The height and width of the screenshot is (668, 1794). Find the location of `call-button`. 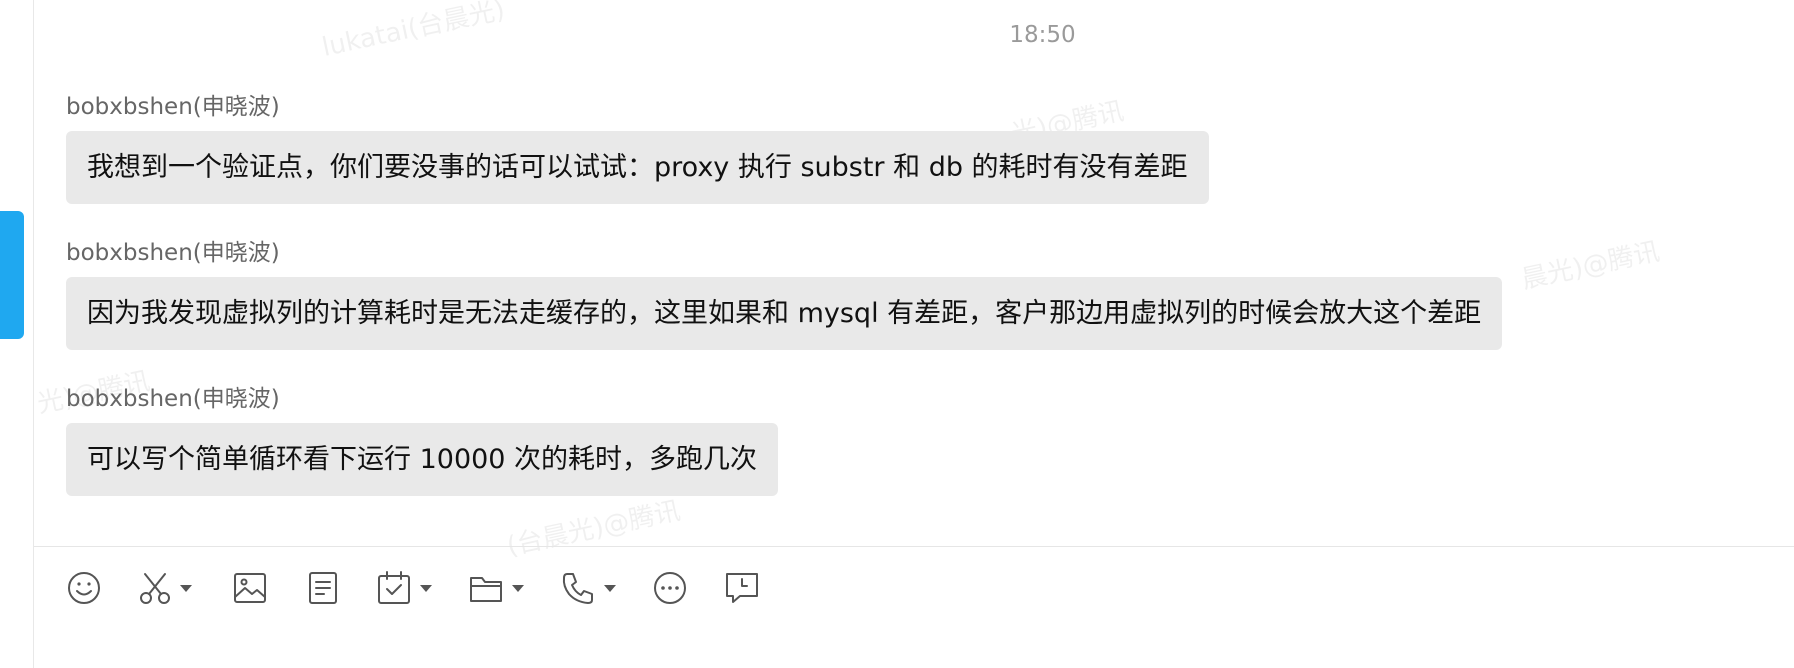

call-button is located at coordinates (588, 588).